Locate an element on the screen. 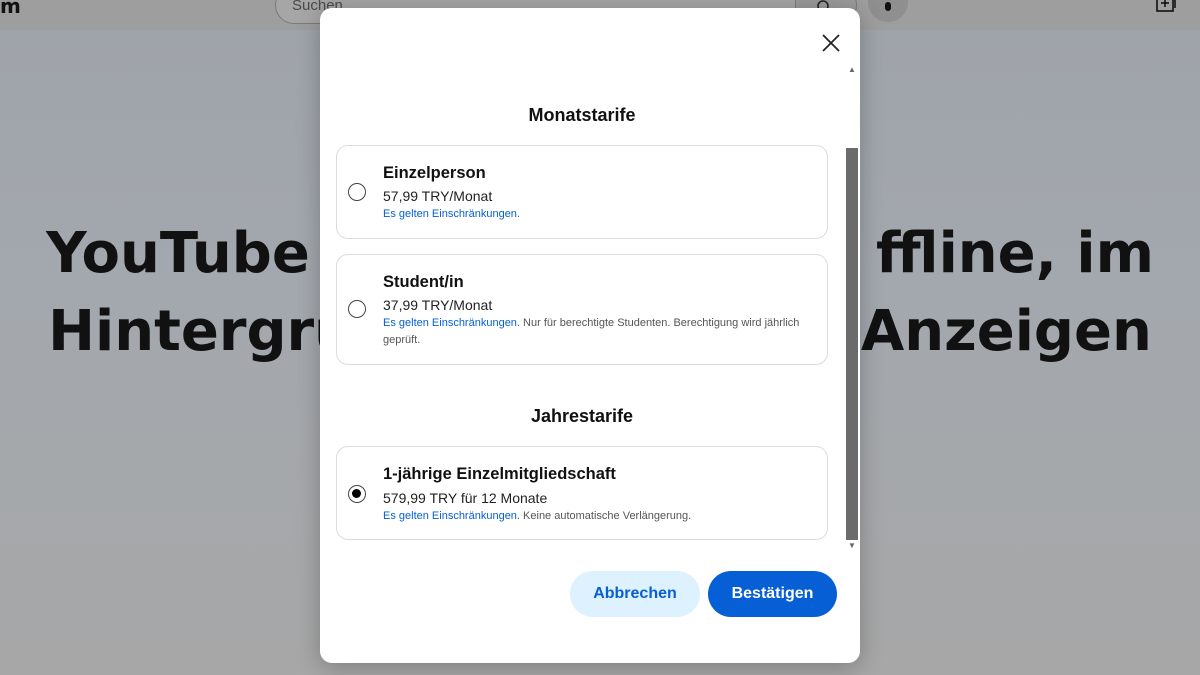 The height and width of the screenshot is (675, 1200). close-icon is located at coordinates (831, 43).